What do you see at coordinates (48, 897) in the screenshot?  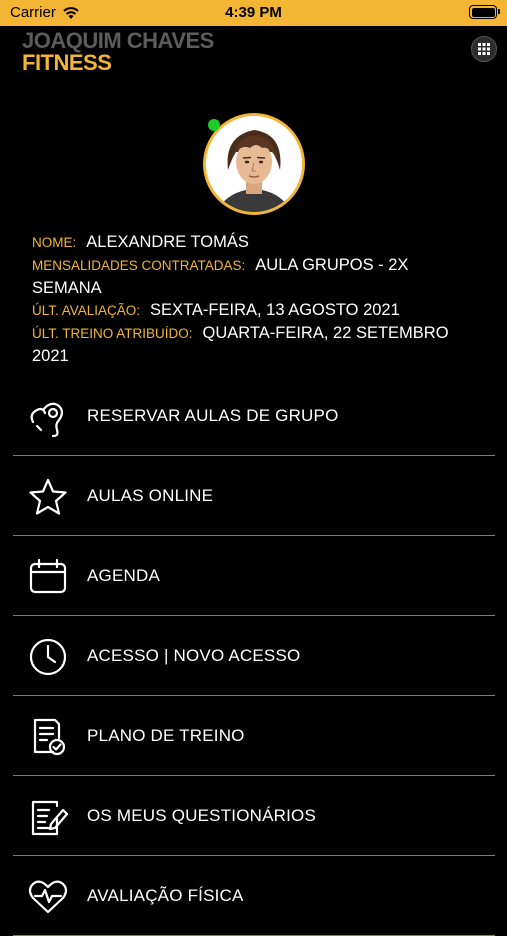 I see `heart-rate-icon` at bounding box center [48, 897].